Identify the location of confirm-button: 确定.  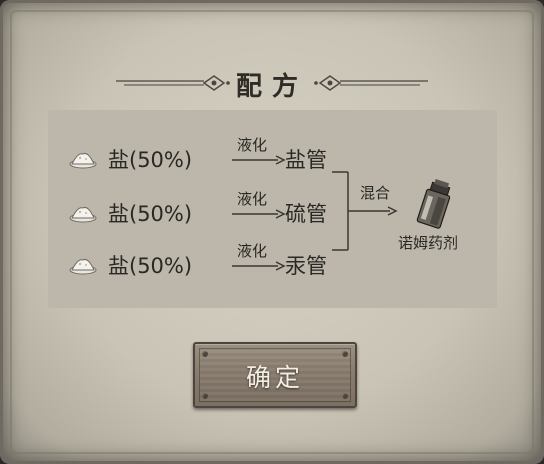
(275, 375).